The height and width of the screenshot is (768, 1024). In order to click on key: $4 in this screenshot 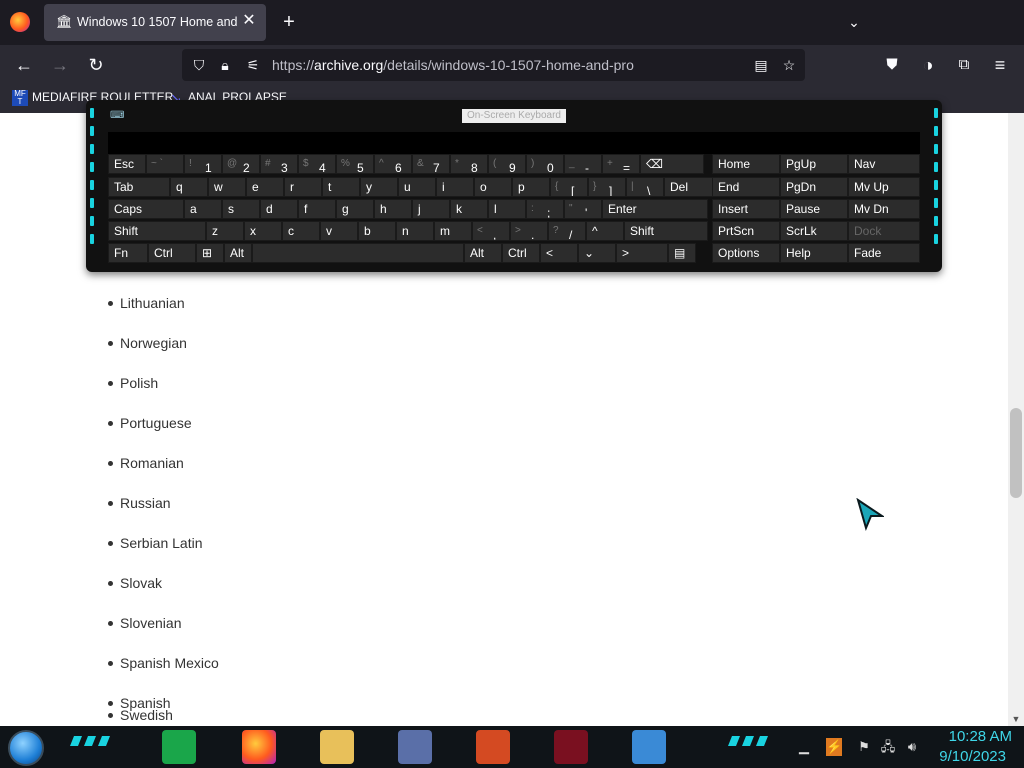, I will do `click(317, 164)`.